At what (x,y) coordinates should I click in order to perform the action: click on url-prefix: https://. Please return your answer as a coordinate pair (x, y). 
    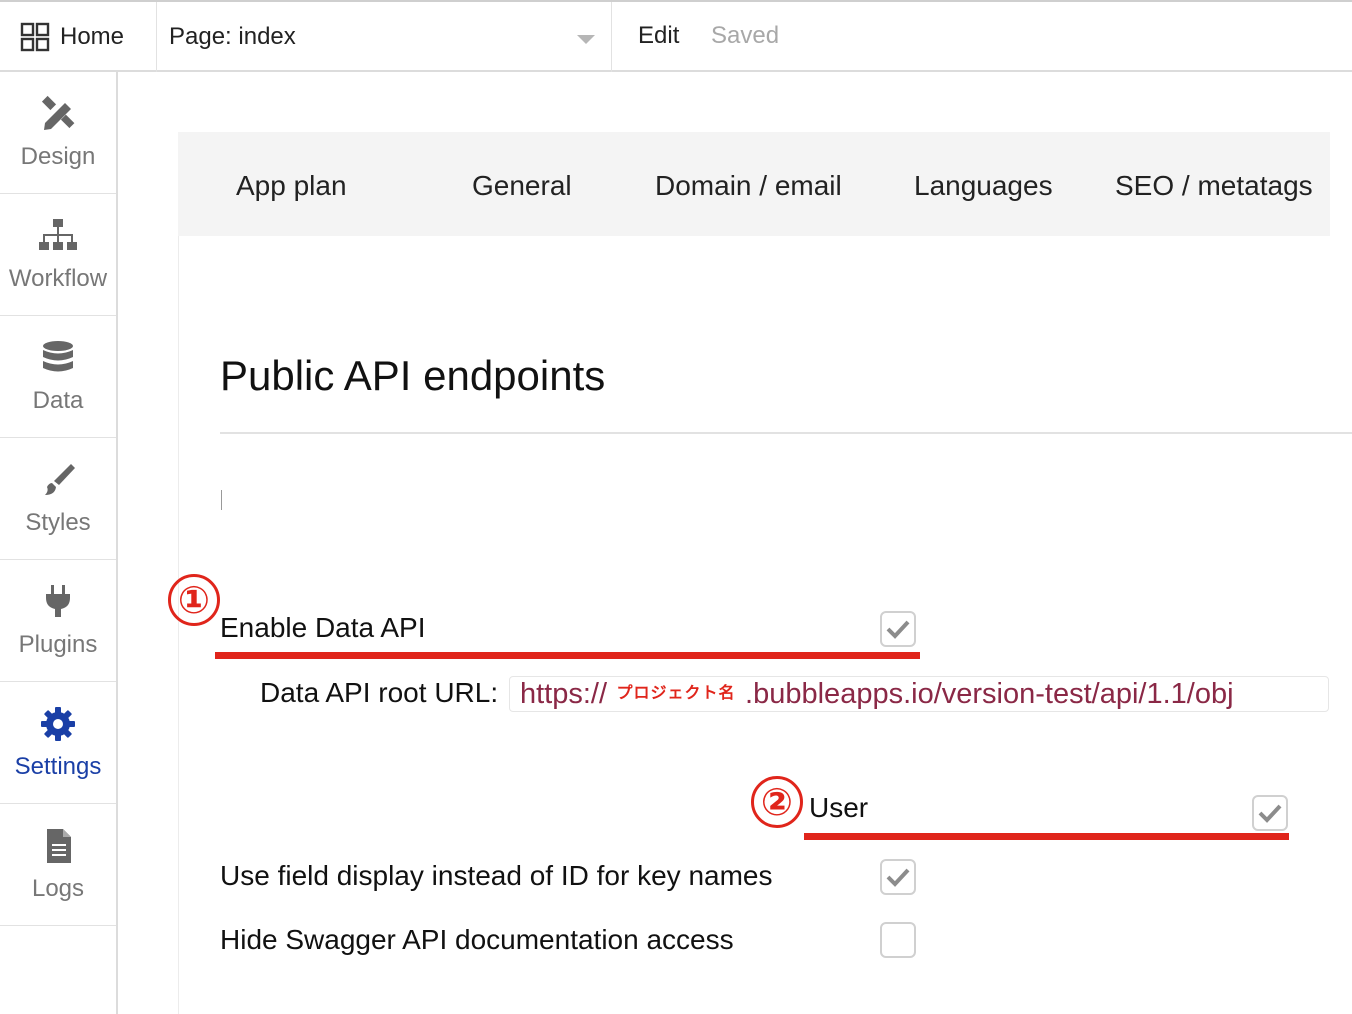
    Looking at the image, I should click on (564, 693).